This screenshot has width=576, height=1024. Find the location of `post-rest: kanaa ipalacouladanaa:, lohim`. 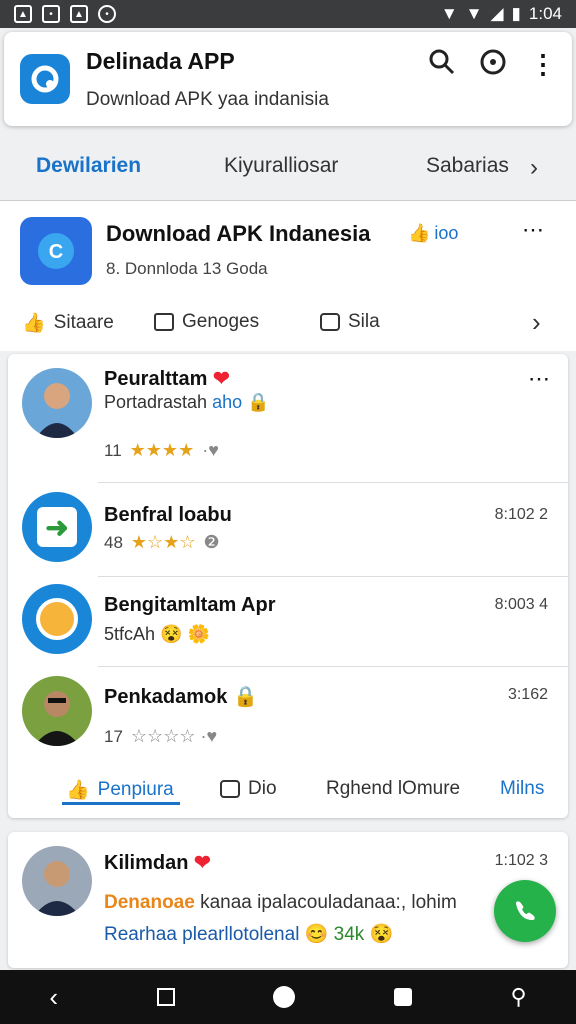

post-rest: kanaa ipalacouladanaa:, lohim is located at coordinates (328, 902).